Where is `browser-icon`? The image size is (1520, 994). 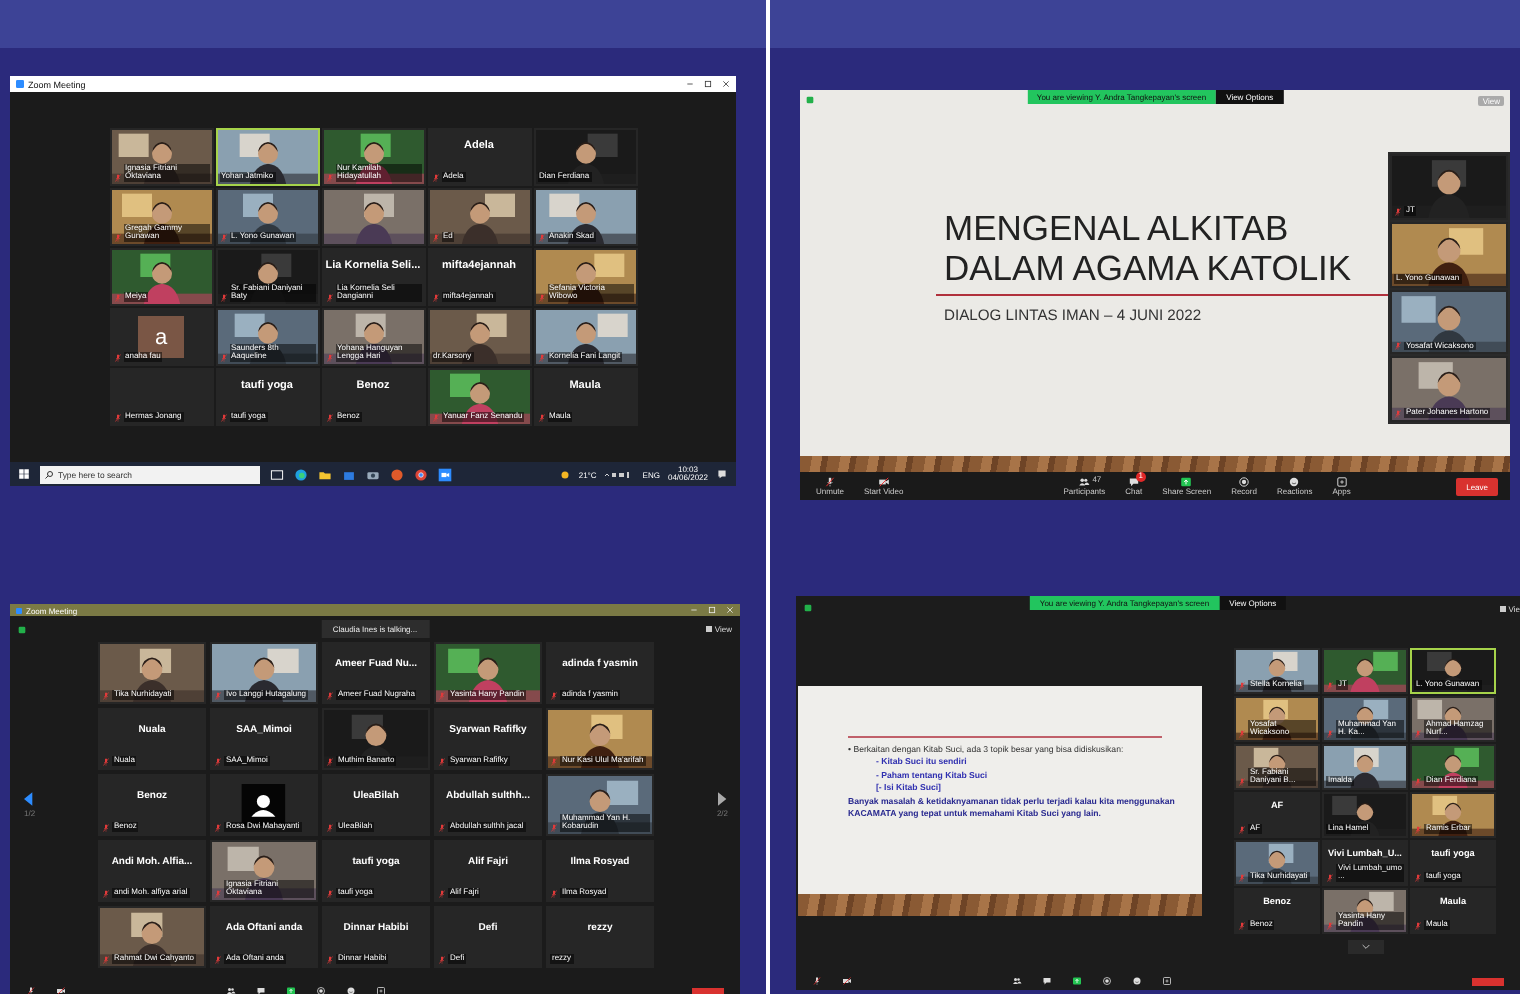 browser-icon is located at coordinates (301, 474).